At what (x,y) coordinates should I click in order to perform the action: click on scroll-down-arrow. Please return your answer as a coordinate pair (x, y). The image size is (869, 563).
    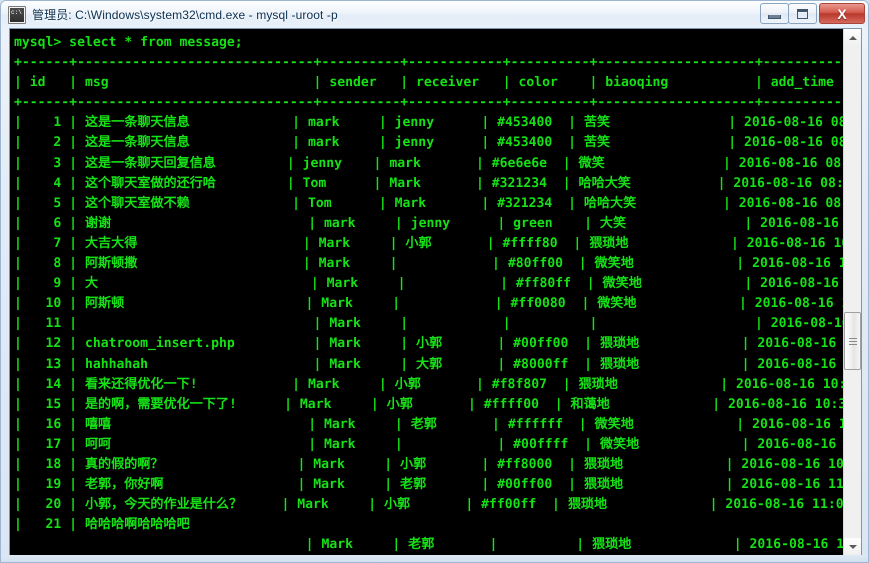
    Looking at the image, I should click on (852, 546).